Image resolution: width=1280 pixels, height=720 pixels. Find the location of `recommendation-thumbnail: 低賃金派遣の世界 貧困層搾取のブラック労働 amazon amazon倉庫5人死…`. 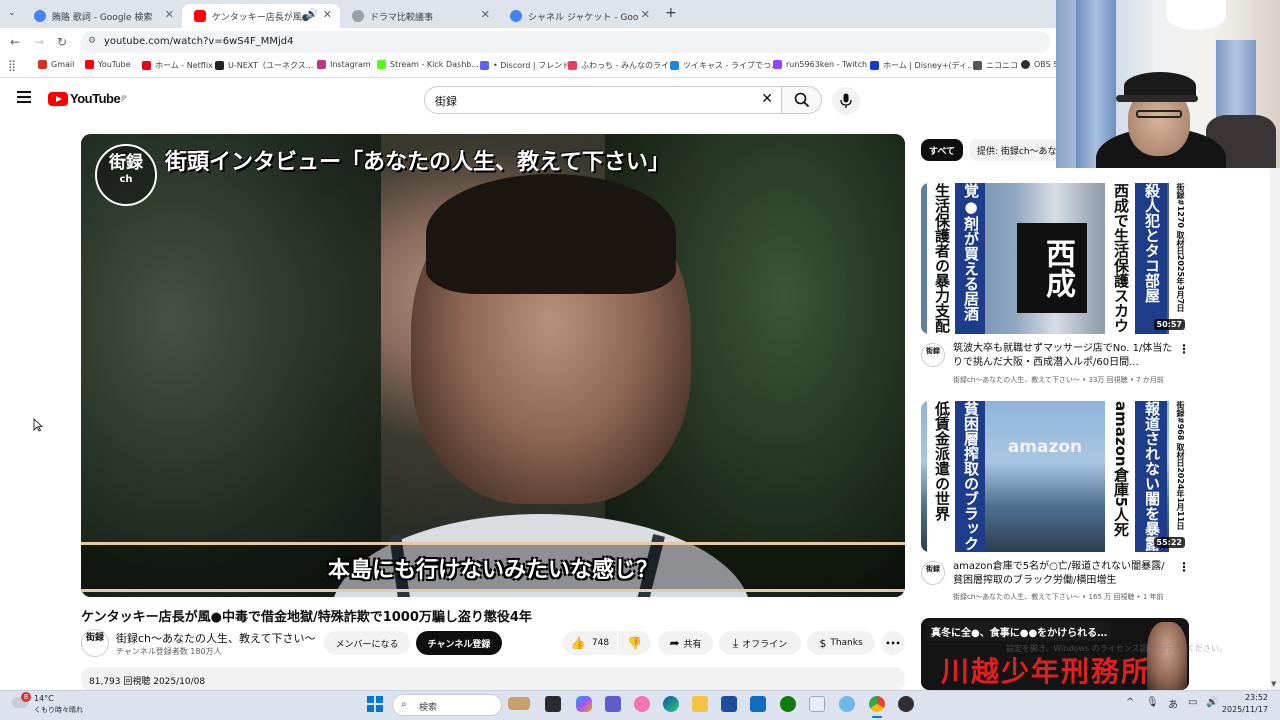

recommendation-thumbnail: 低賃金派遣の世界 貧困層搾取のブラック労働 amazon amazon倉庫5人死… is located at coordinates (1055, 476).